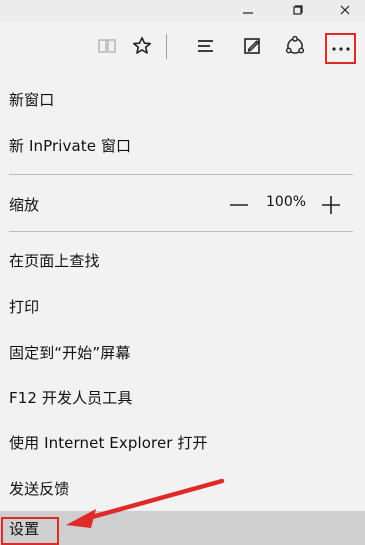 This screenshot has width=365, height=545. I want to click on menu-item-label: 在页面上查找, so click(54, 260).